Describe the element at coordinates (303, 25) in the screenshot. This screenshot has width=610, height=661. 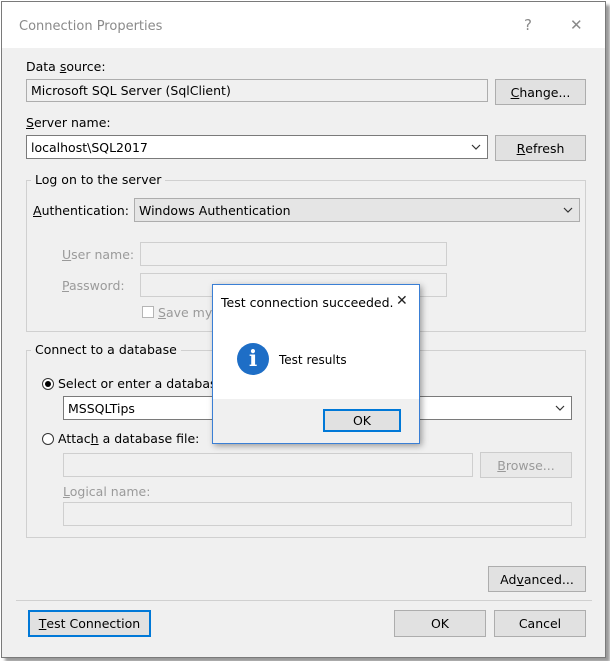
I see `title-bar: Connection Properties ? ✕` at that location.